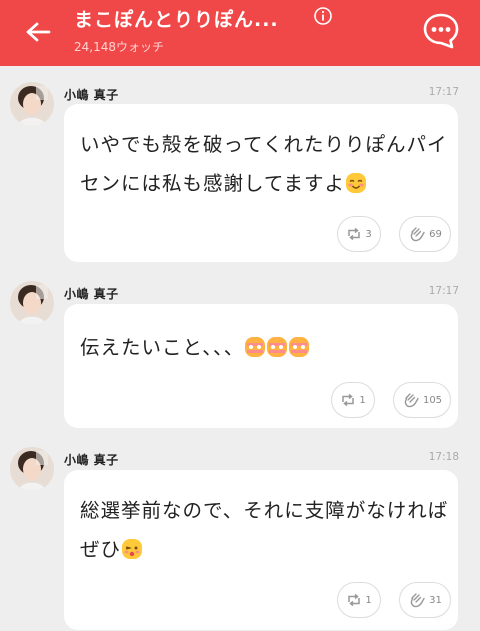 Image resolution: width=480 pixels, height=631 pixels. Describe the element at coordinates (443, 457) in the screenshot. I see `timestamp: 17:18` at that location.